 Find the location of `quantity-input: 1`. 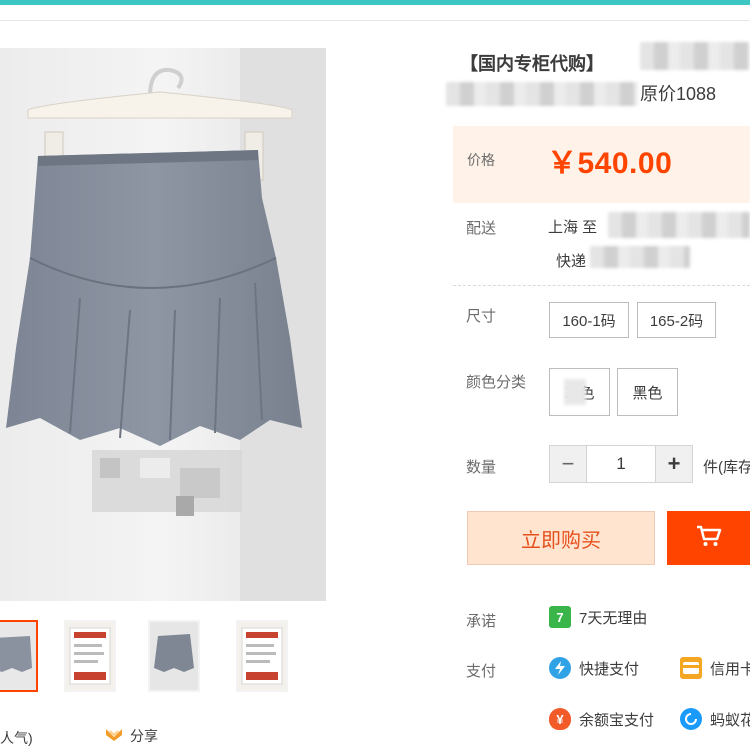

quantity-input: 1 is located at coordinates (621, 464).